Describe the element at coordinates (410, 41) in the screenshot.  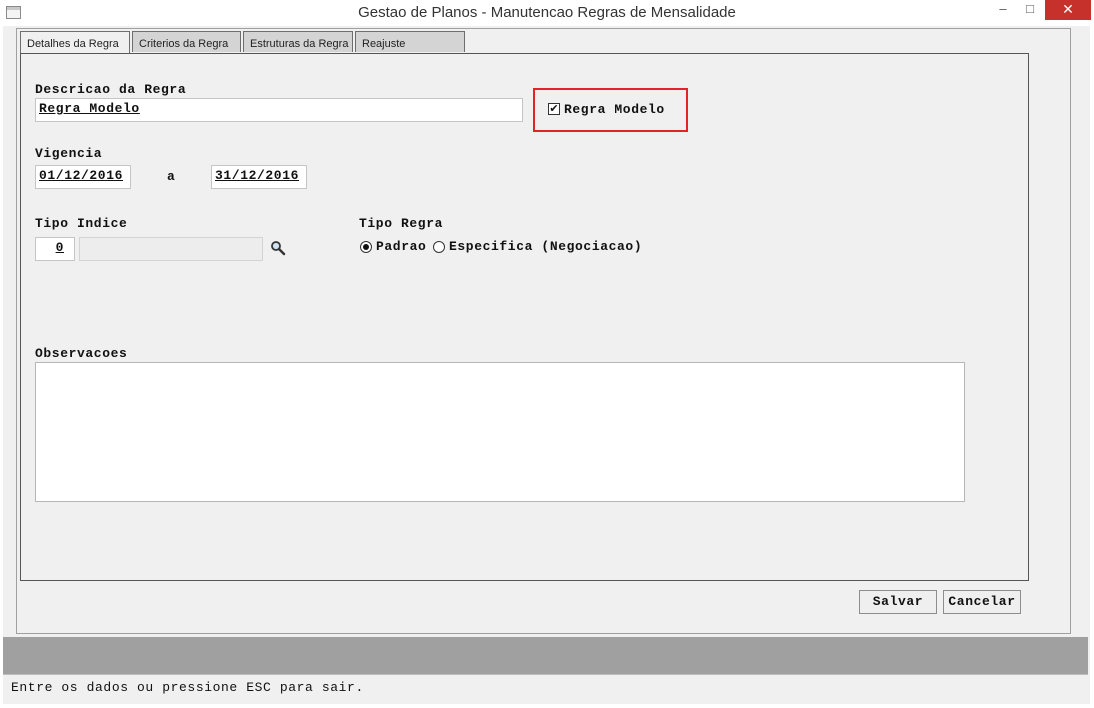
I see `tab-reajuste: Reajuste` at that location.